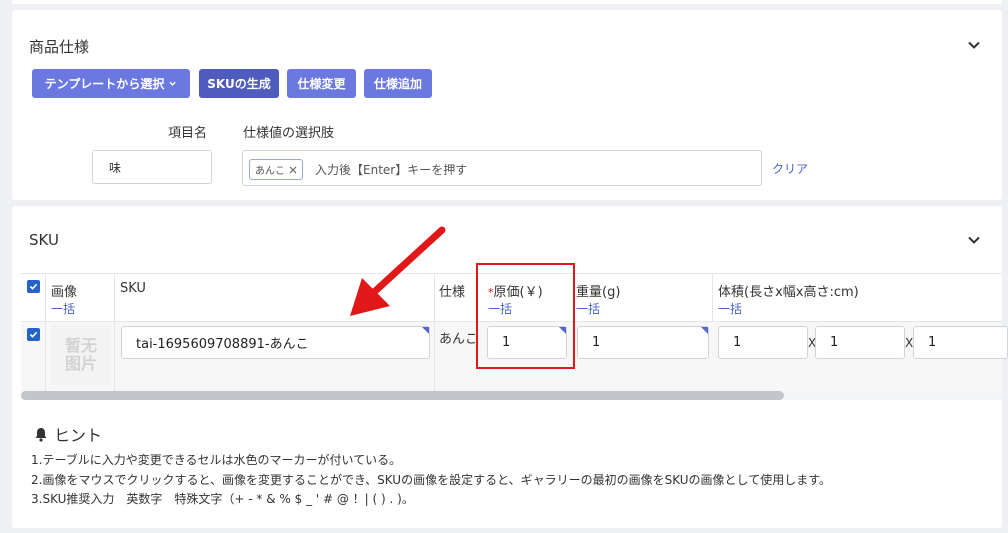  What do you see at coordinates (932, 342) in the screenshot?
I see `height-value: 1` at bounding box center [932, 342].